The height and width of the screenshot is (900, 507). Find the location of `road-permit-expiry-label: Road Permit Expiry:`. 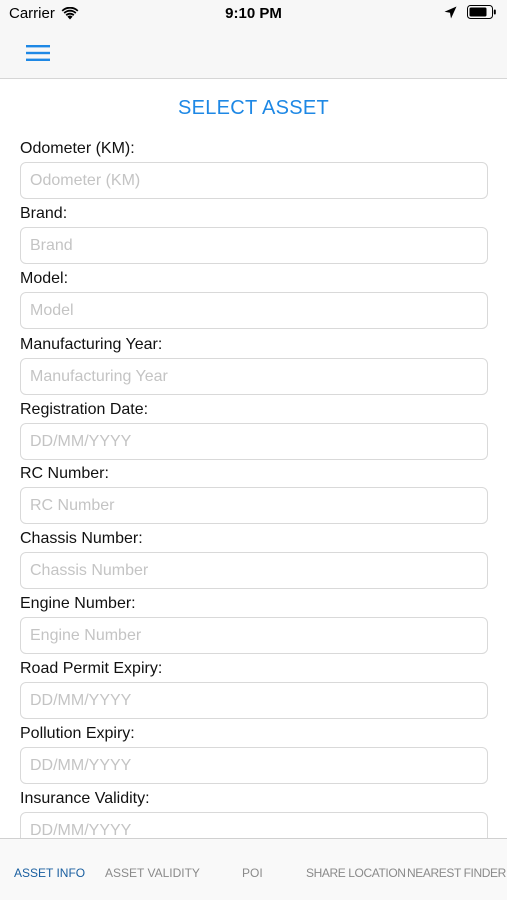

road-permit-expiry-label: Road Permit Expiry: is located at coordinates (91, 668).